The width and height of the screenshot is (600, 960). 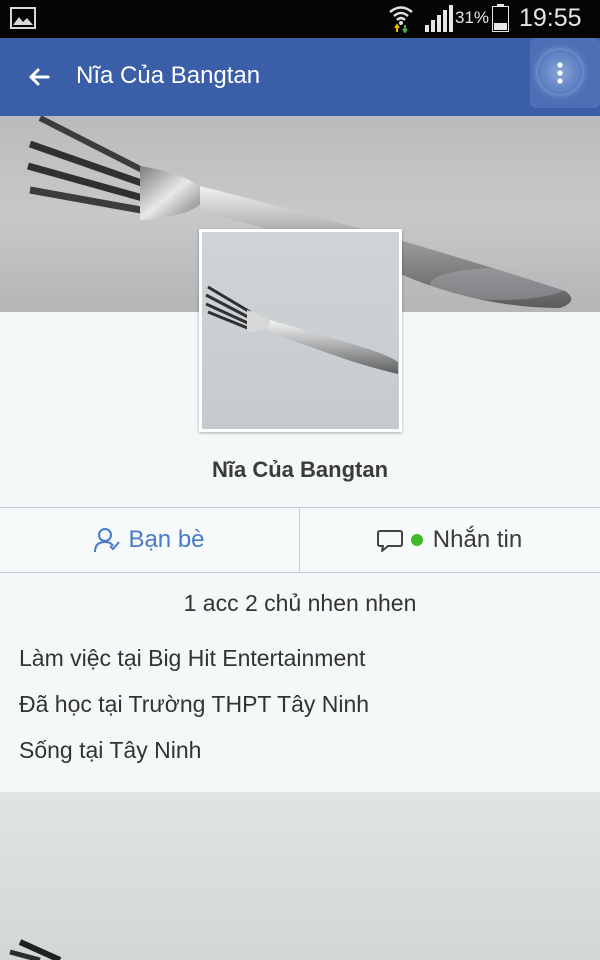 What do you see at coordinates (107, 540) in the screenshot?
I see `friends-icon` at bounding box center [107, 540].